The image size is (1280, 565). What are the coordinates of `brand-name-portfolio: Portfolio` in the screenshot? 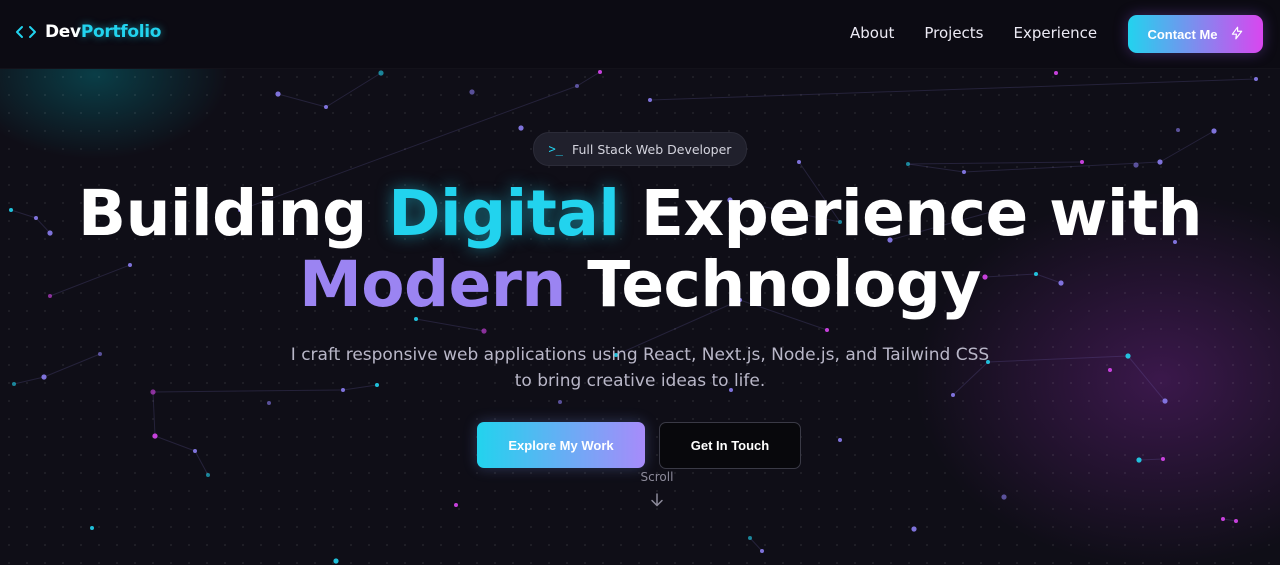 It's located at (121, 32).